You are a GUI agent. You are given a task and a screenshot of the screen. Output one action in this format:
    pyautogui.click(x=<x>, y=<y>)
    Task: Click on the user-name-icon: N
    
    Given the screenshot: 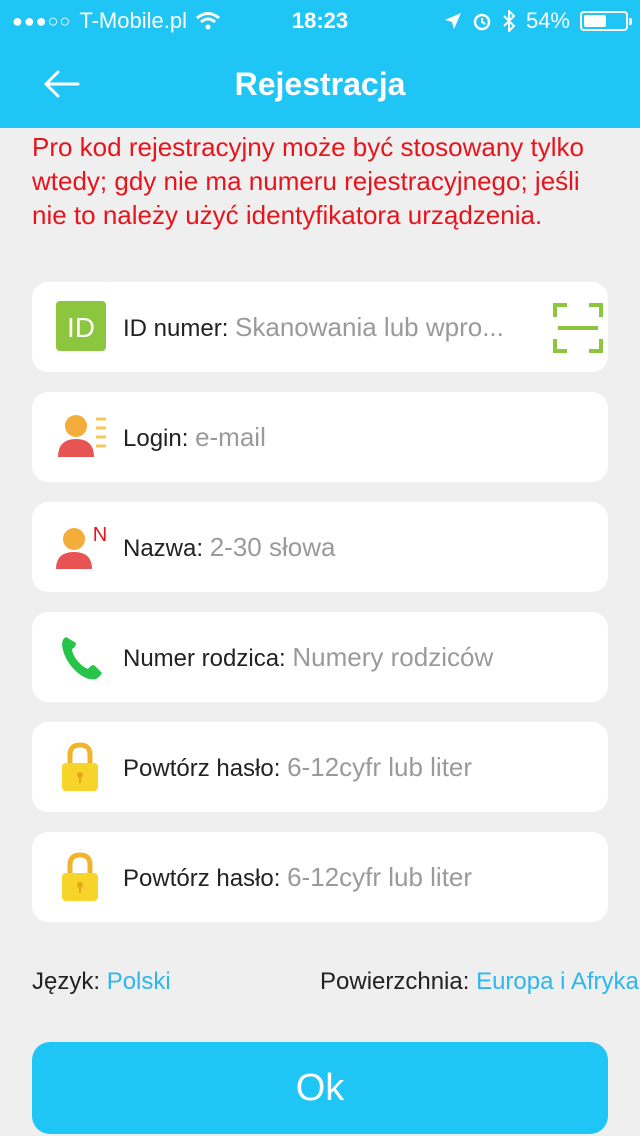 What is the action you would take?
    pyautogui.click(x=82, y=547)
    